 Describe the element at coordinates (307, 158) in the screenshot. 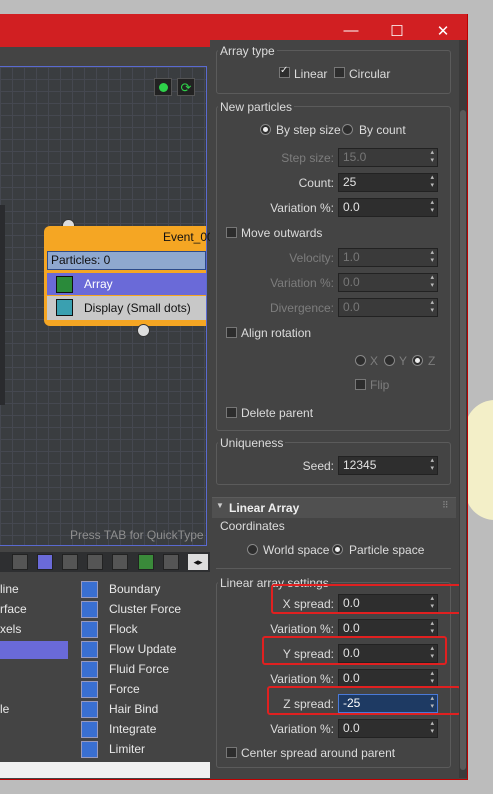

I see `step-size-label: Step size:` at that location.